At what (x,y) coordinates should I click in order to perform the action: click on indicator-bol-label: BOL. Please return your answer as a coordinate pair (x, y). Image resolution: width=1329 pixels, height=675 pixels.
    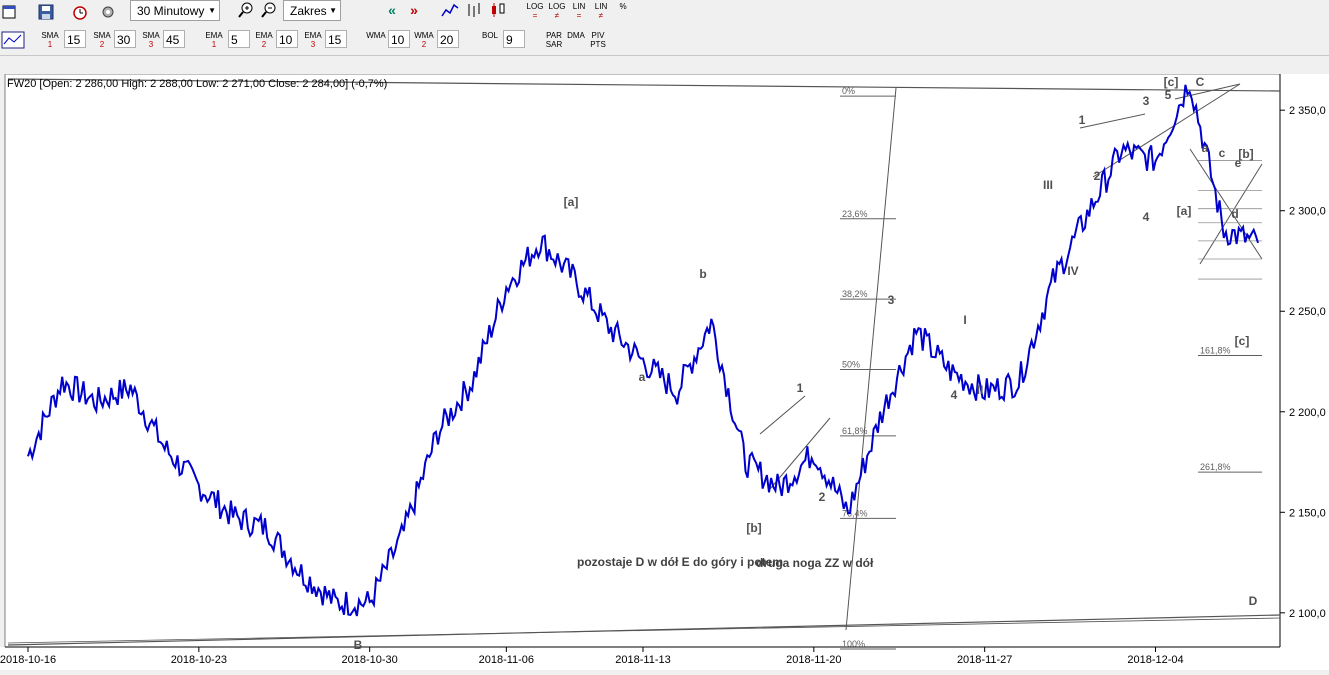
    Looking at the image, I should click on (490, 35).